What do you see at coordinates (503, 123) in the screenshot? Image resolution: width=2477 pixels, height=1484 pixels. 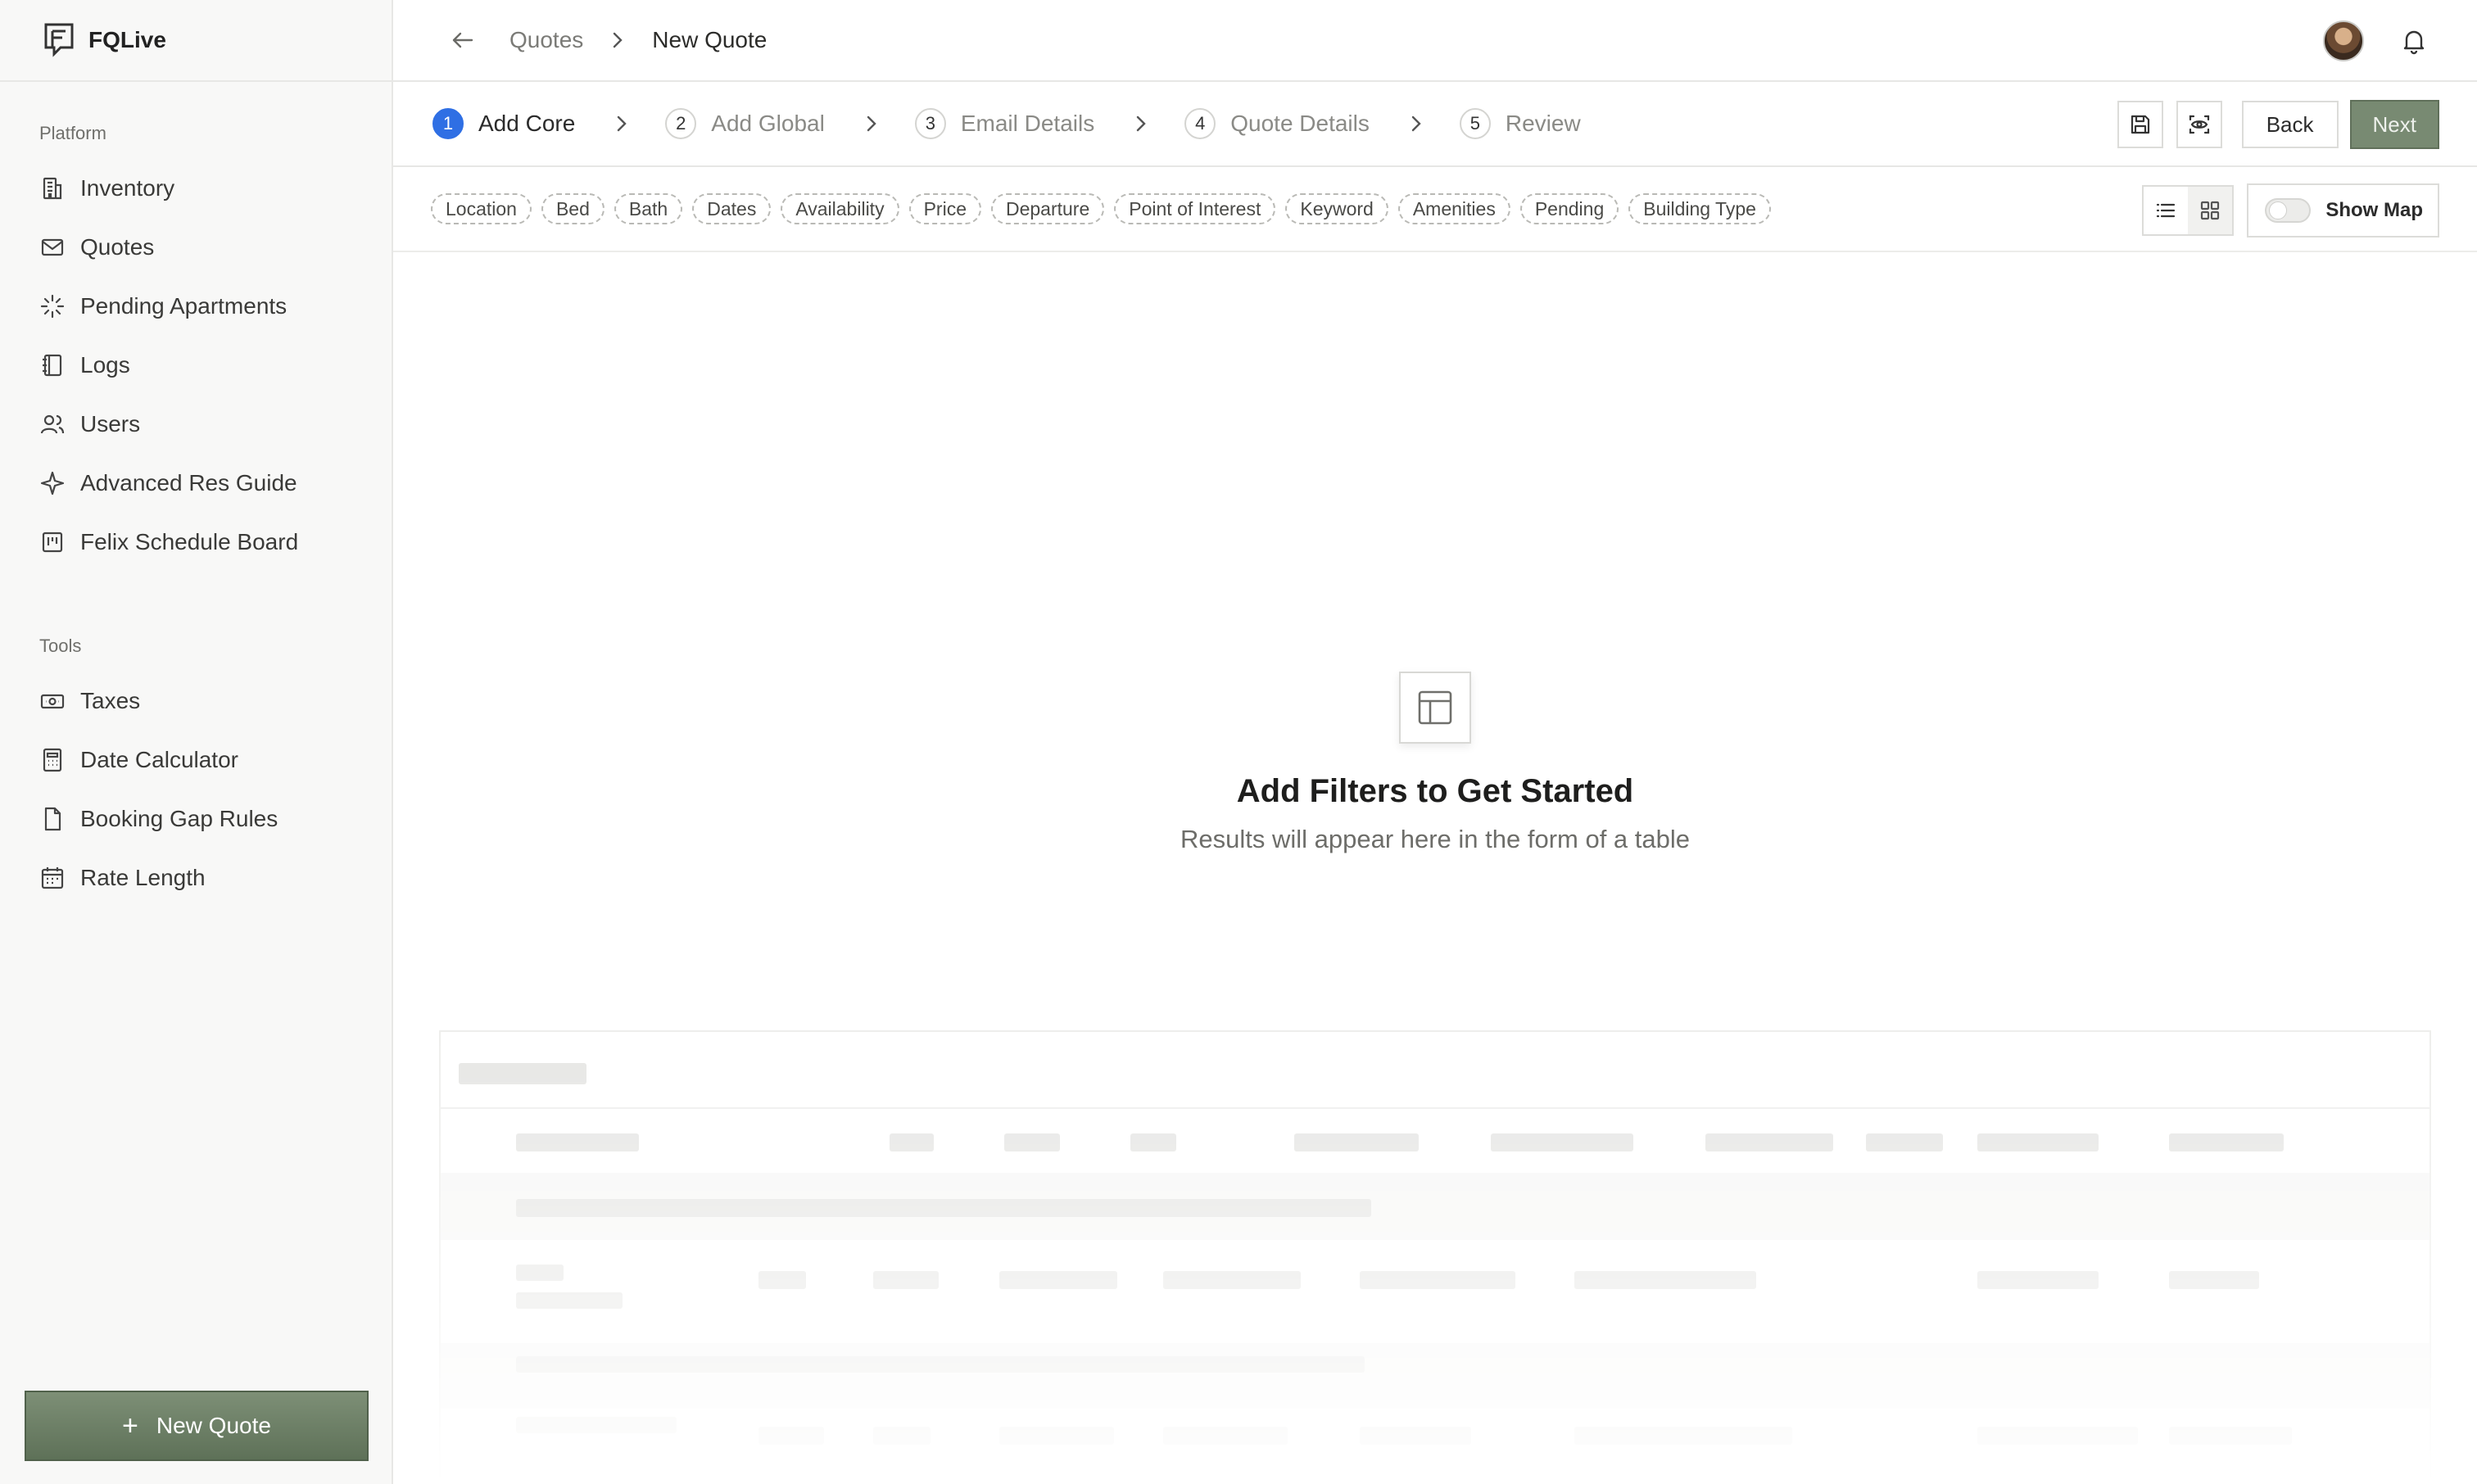 I see `step-add-core: 1 Add Core` at bounding box center [503, 123].